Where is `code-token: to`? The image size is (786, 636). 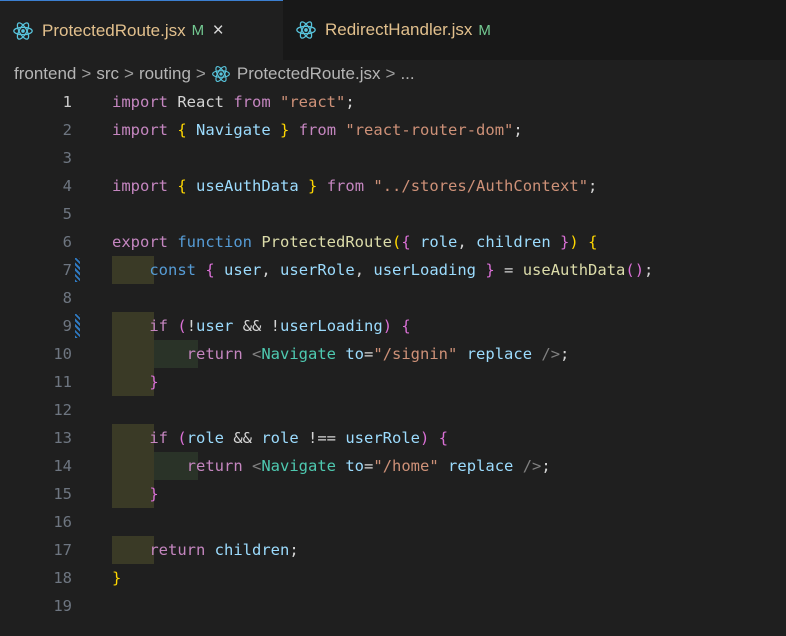
code-token: to is located at coordinates (355, 354).